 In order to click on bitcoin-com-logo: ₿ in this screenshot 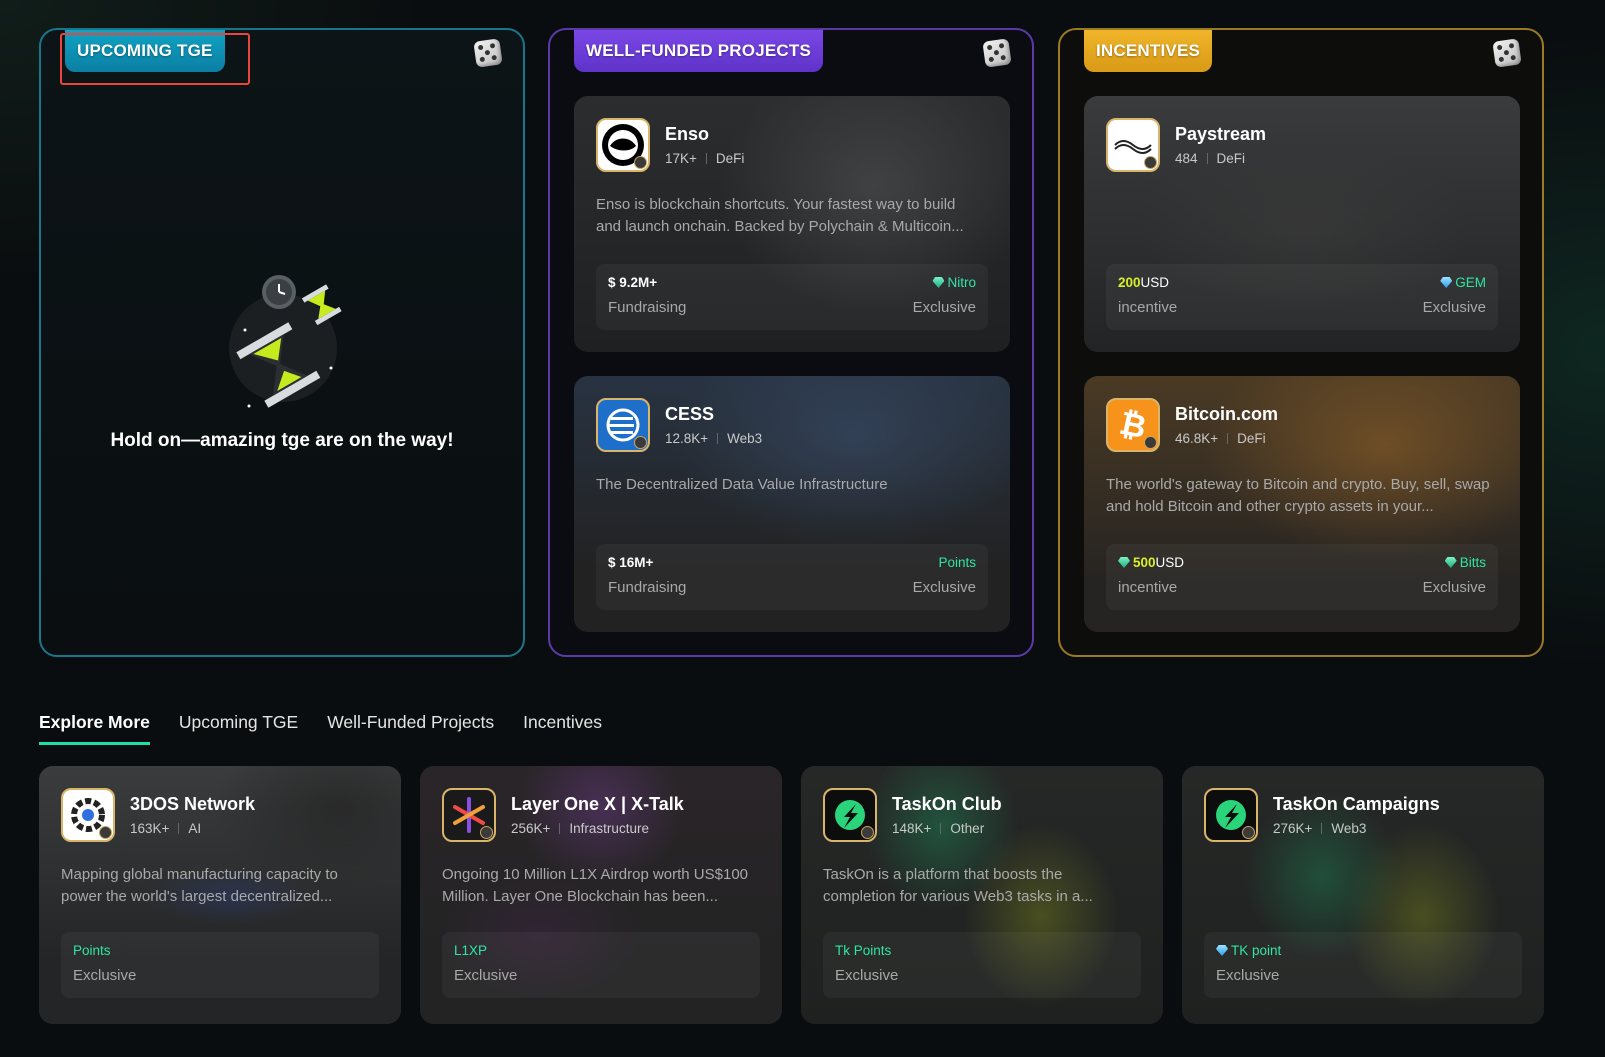, I will do `click(1133, 425)`.